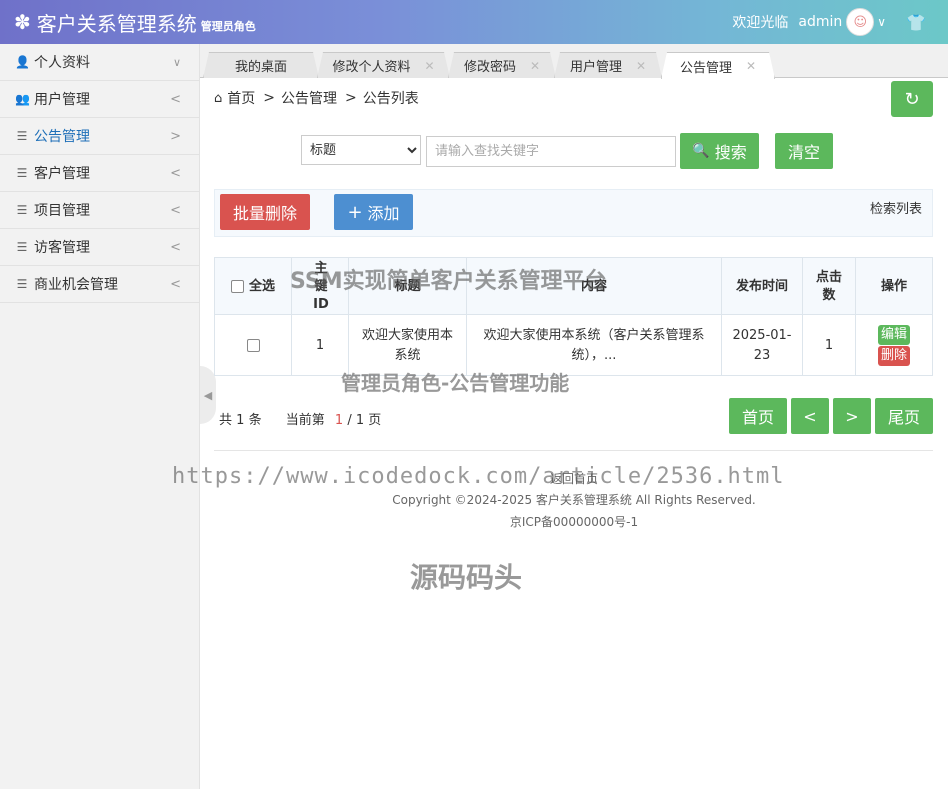 This screenshot has height=789, width=948. What do you see at coordinates (810, 416) in the screenshot?
I see `prev-page-button: <` at bounding box center [810, 416].